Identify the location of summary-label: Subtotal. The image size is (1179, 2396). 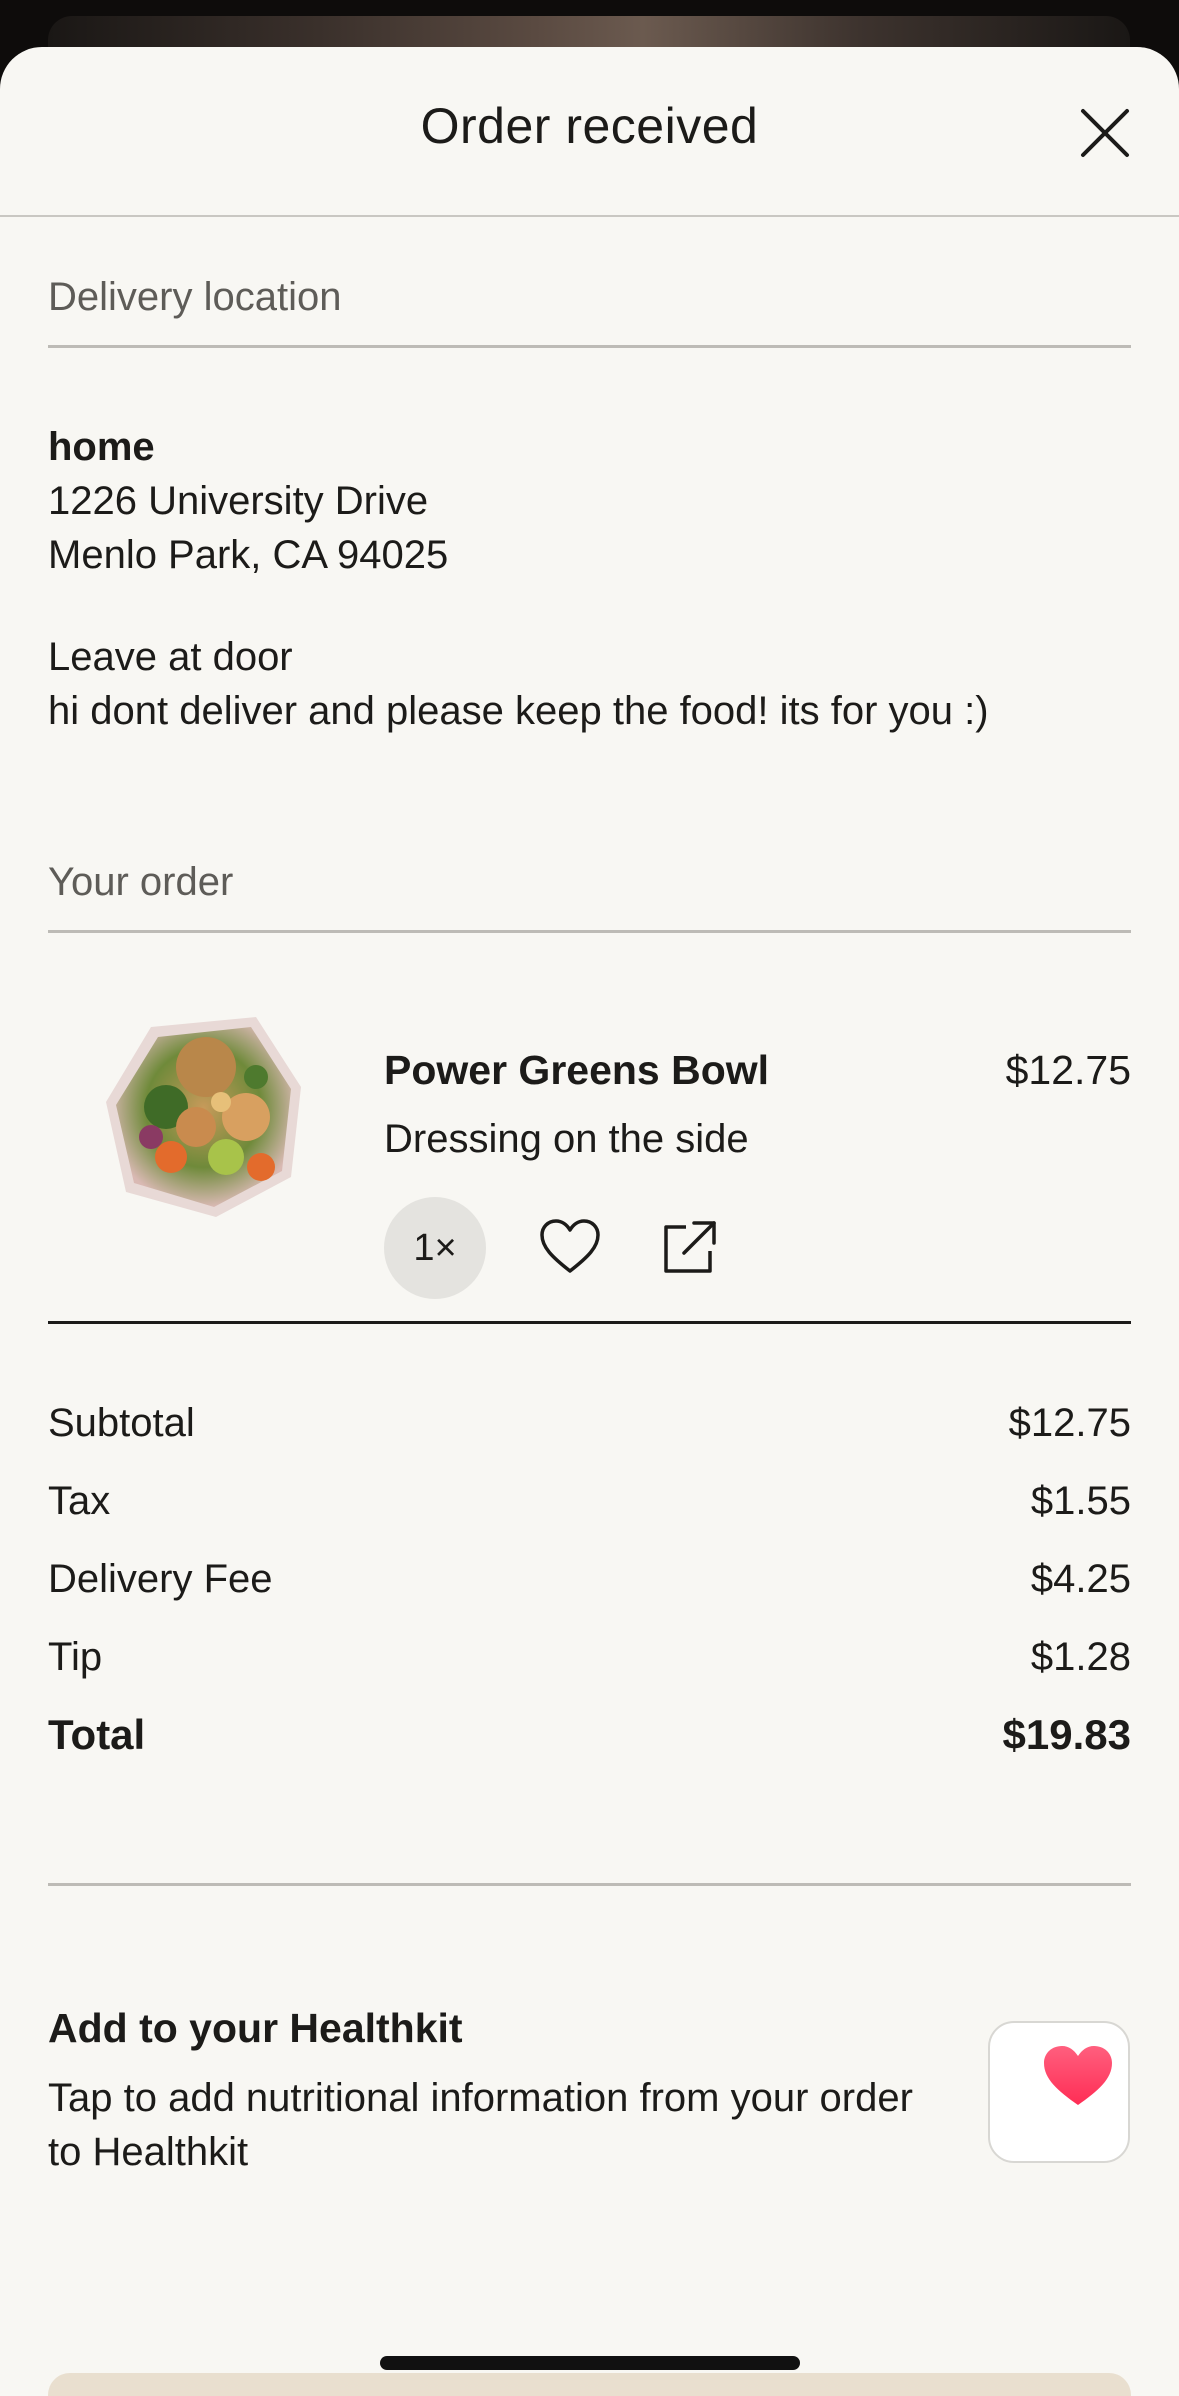
(121, 1422).